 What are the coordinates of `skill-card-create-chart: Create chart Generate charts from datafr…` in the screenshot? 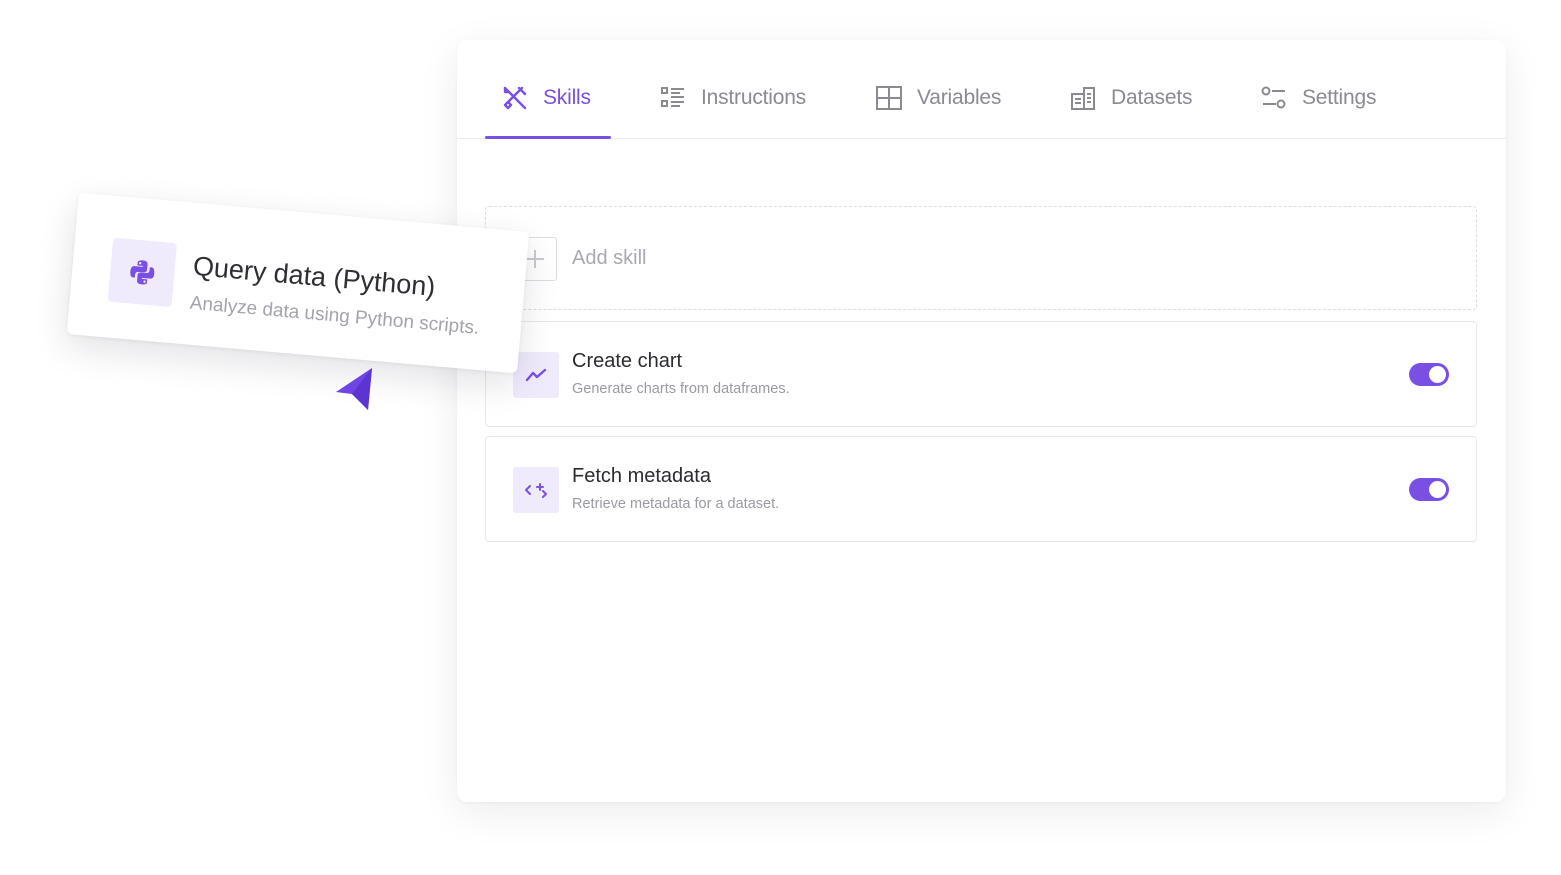 It's located at (981, 374).